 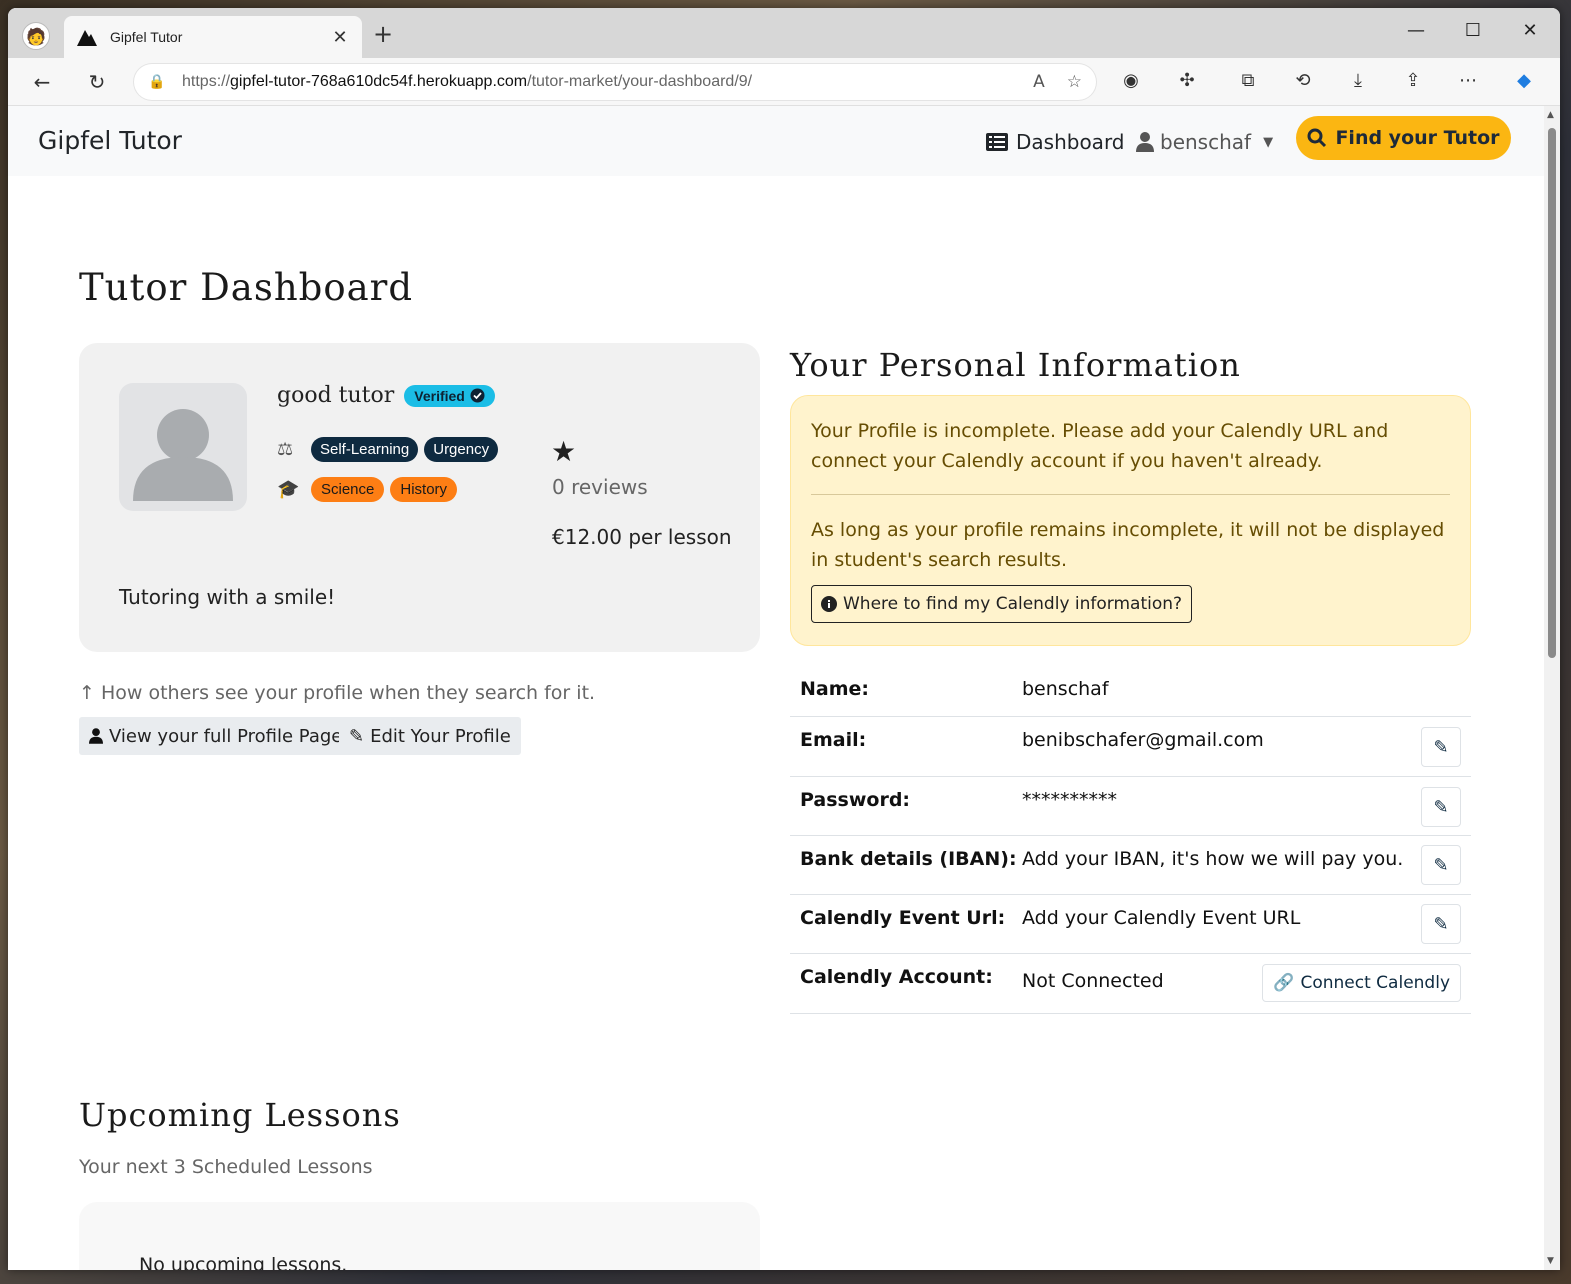 I want to click on upcoming-lessons-card: No upcoming lessons., so click(x=419, y=1236).